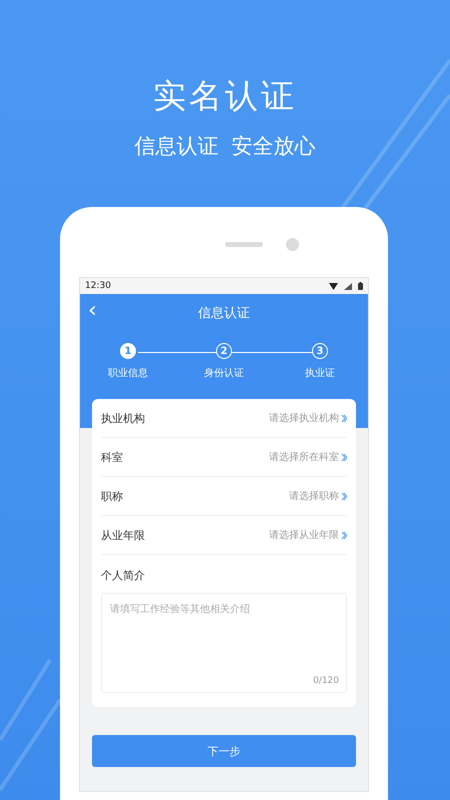 Image resolution: width=450 pixels, height=800 pixels. Describe the element at coordinates (98, 286) in the screenshot. I see `status-time: 12:30` at that location.